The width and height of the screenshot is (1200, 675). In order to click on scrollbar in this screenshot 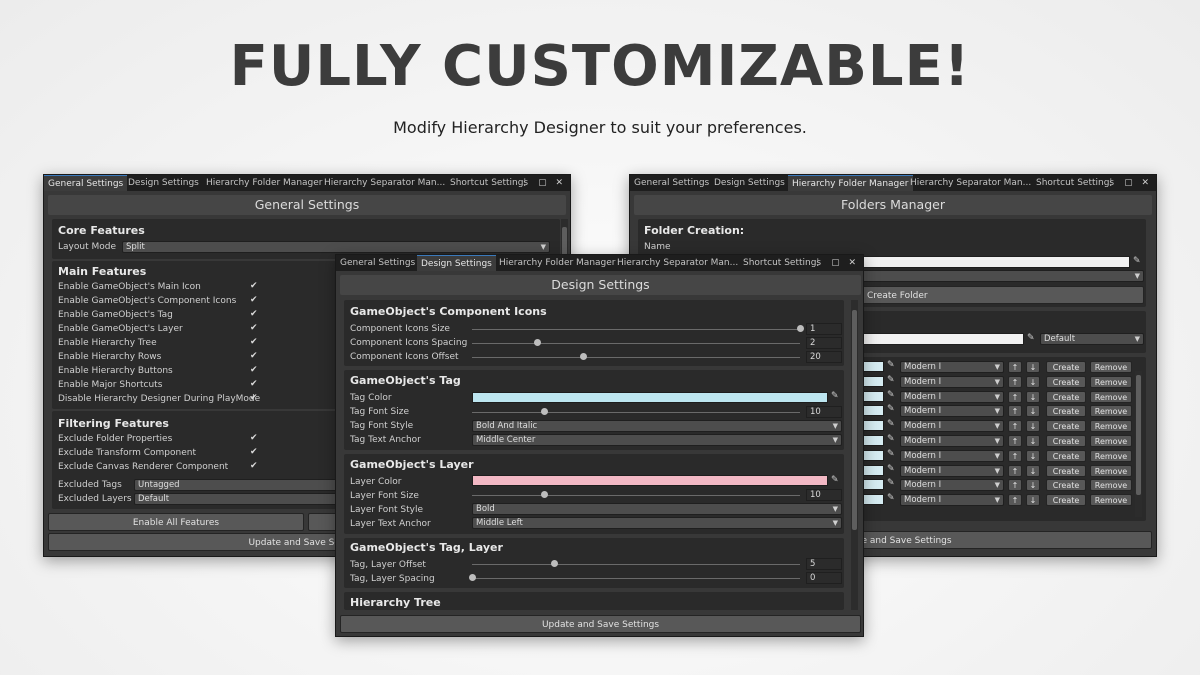, I will do `click(1138, 444)`.